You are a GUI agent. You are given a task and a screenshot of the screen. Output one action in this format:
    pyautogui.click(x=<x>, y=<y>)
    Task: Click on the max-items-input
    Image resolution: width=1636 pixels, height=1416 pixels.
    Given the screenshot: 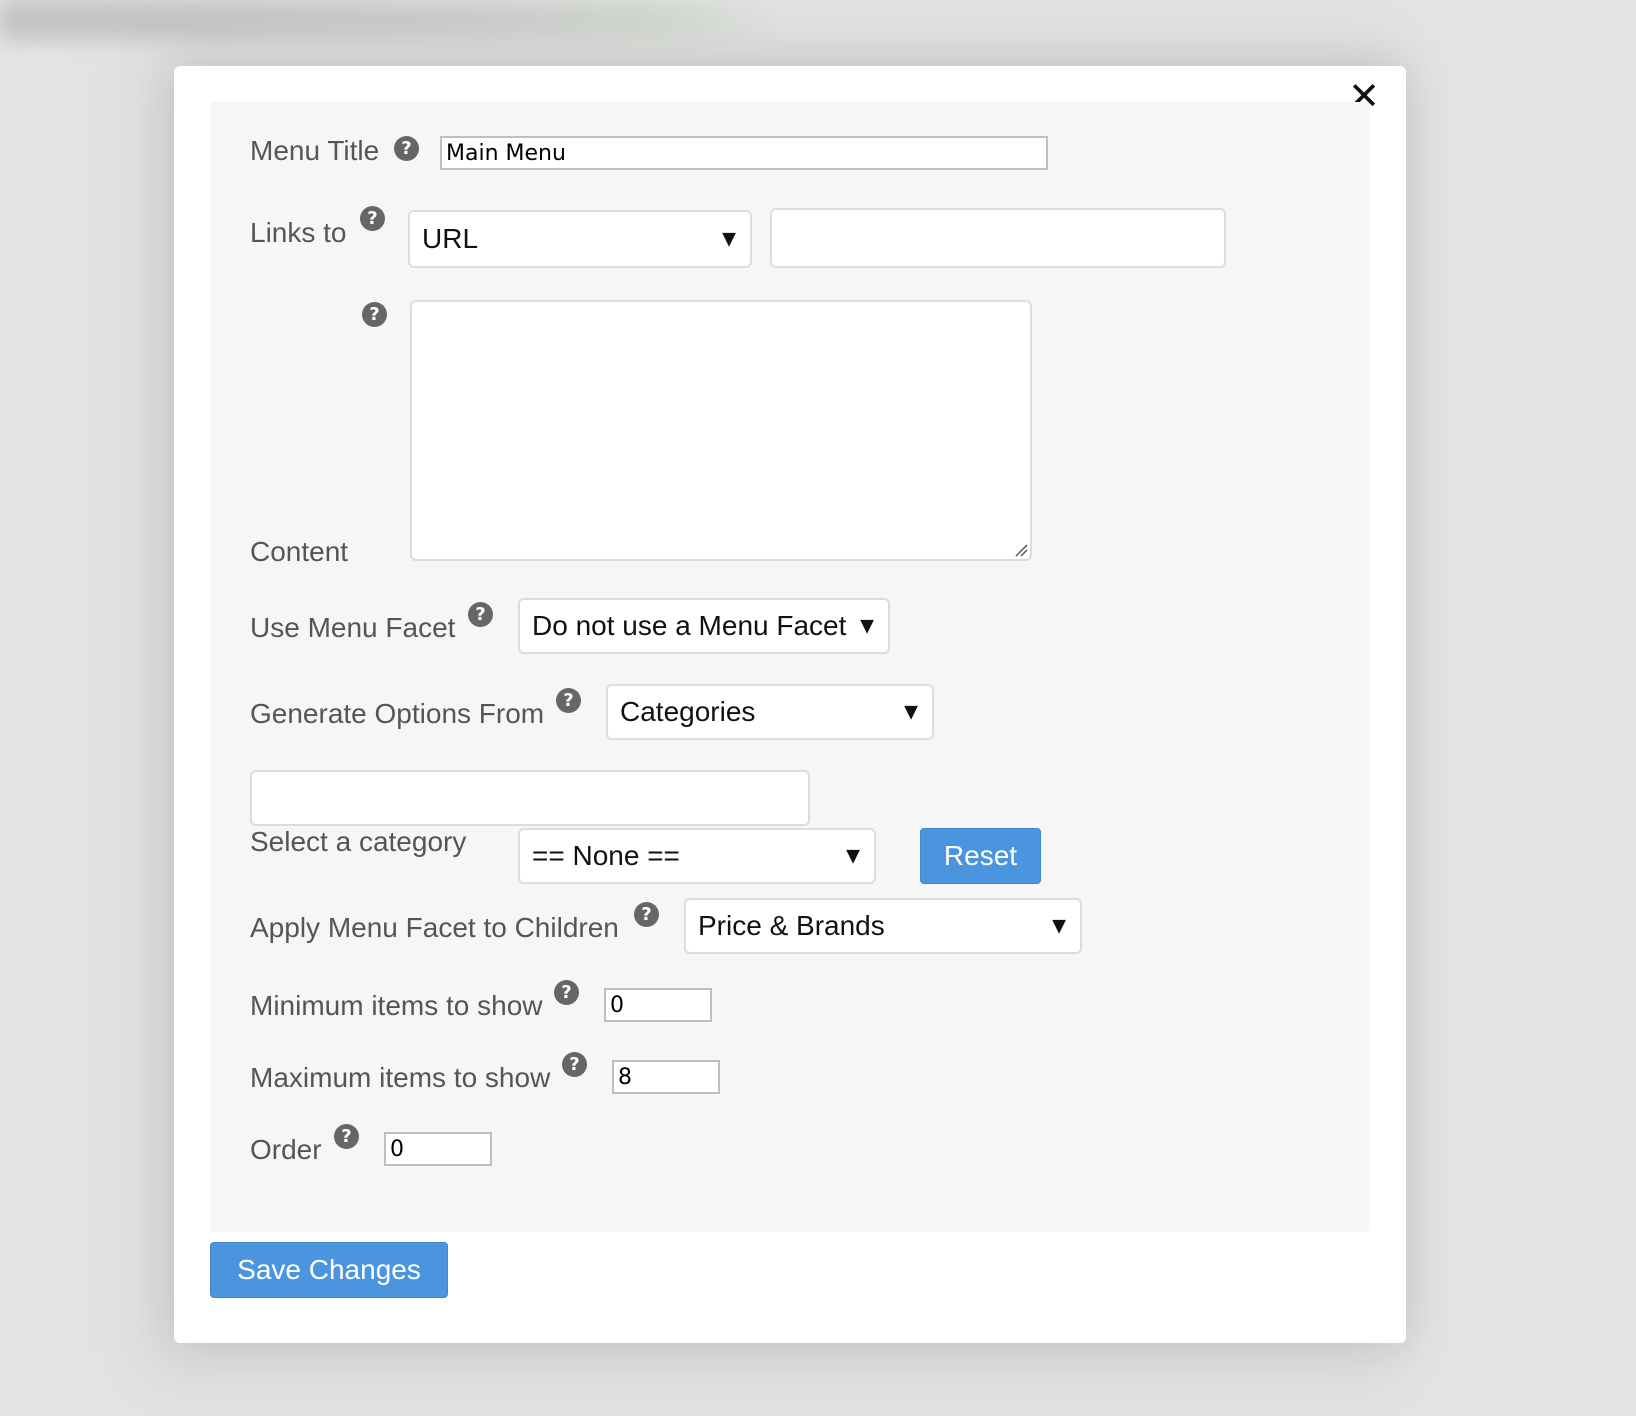 What is the action you would take?
    pyautogui.click(x=666, y=1077)
    